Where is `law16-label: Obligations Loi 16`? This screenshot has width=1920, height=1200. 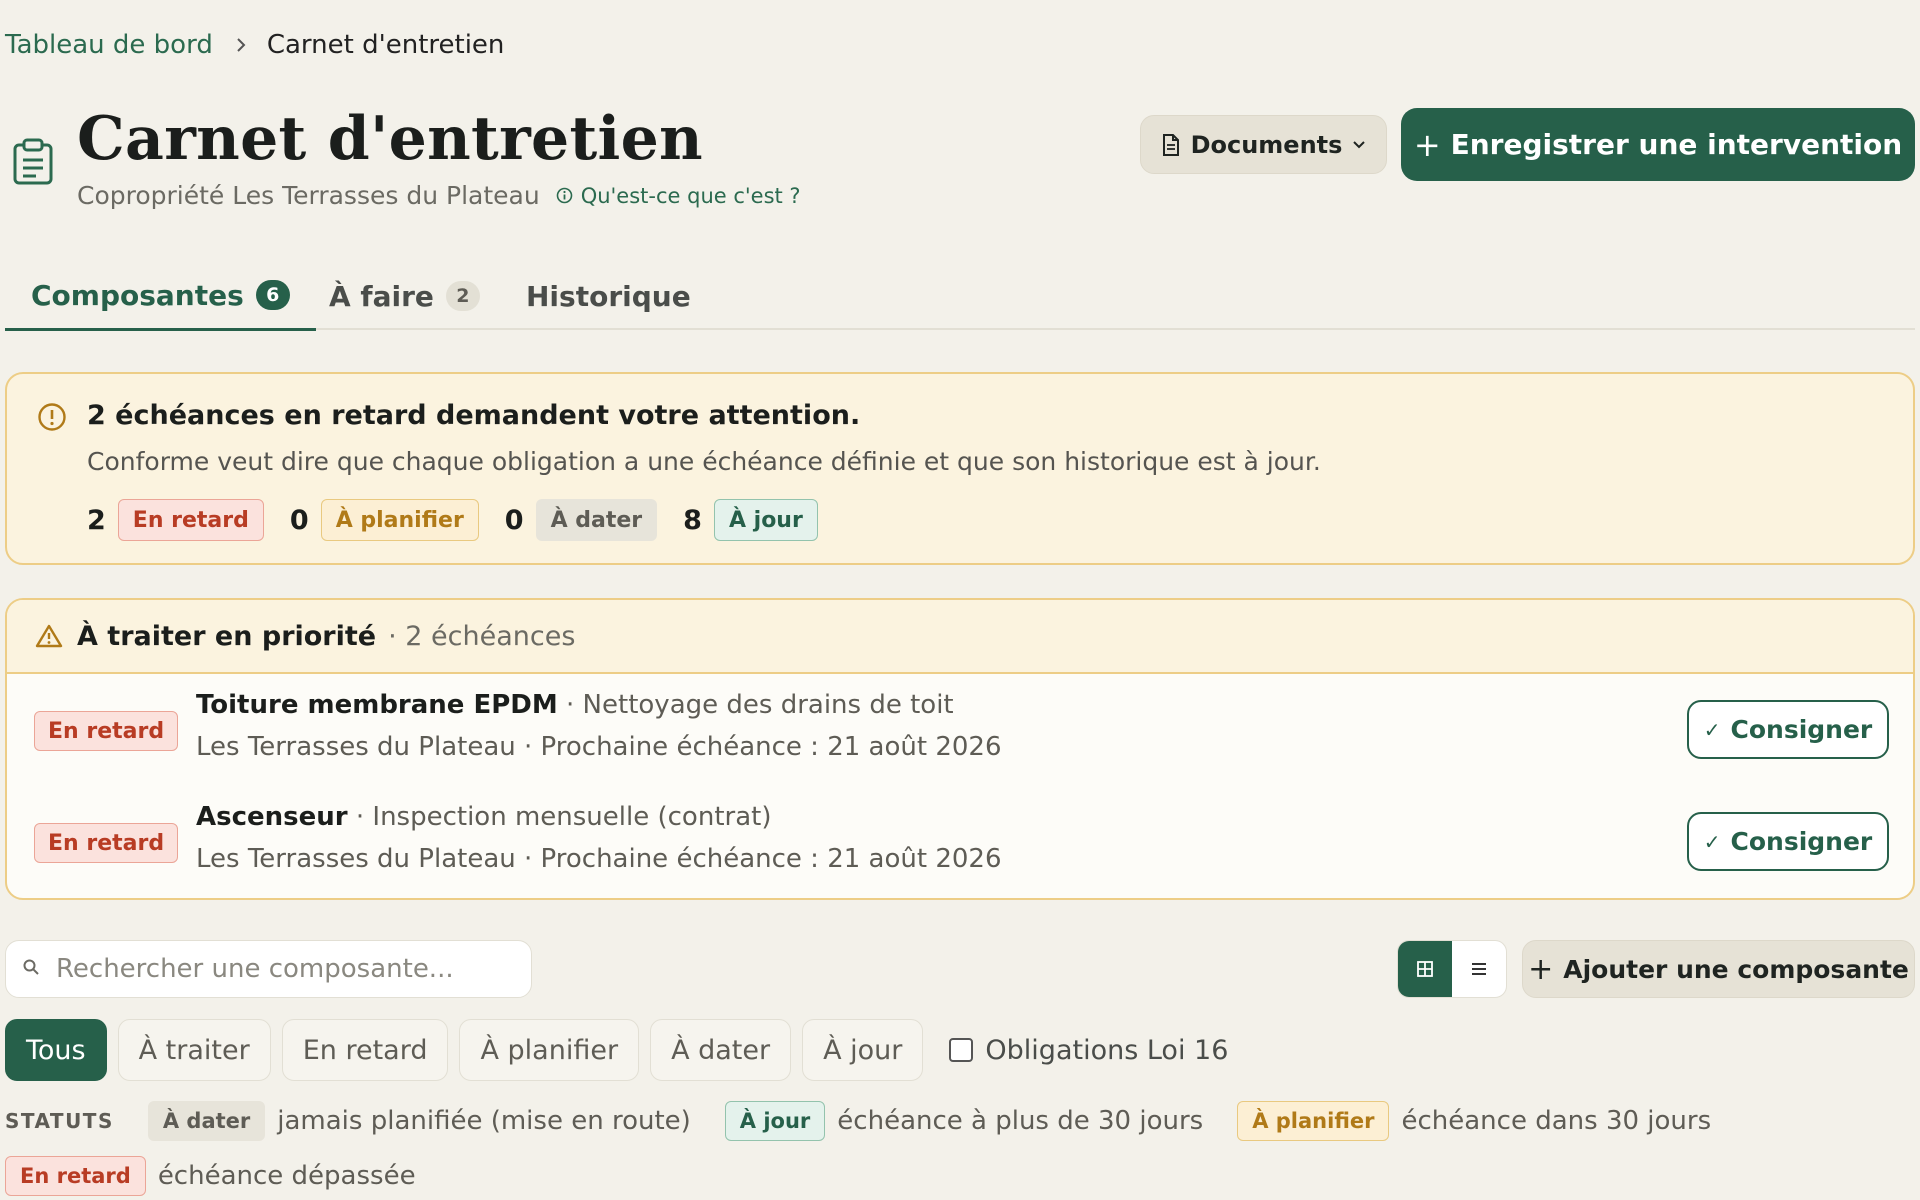
law16-label: Obligations Loi 16 is located at coordinates (1107, 1050).